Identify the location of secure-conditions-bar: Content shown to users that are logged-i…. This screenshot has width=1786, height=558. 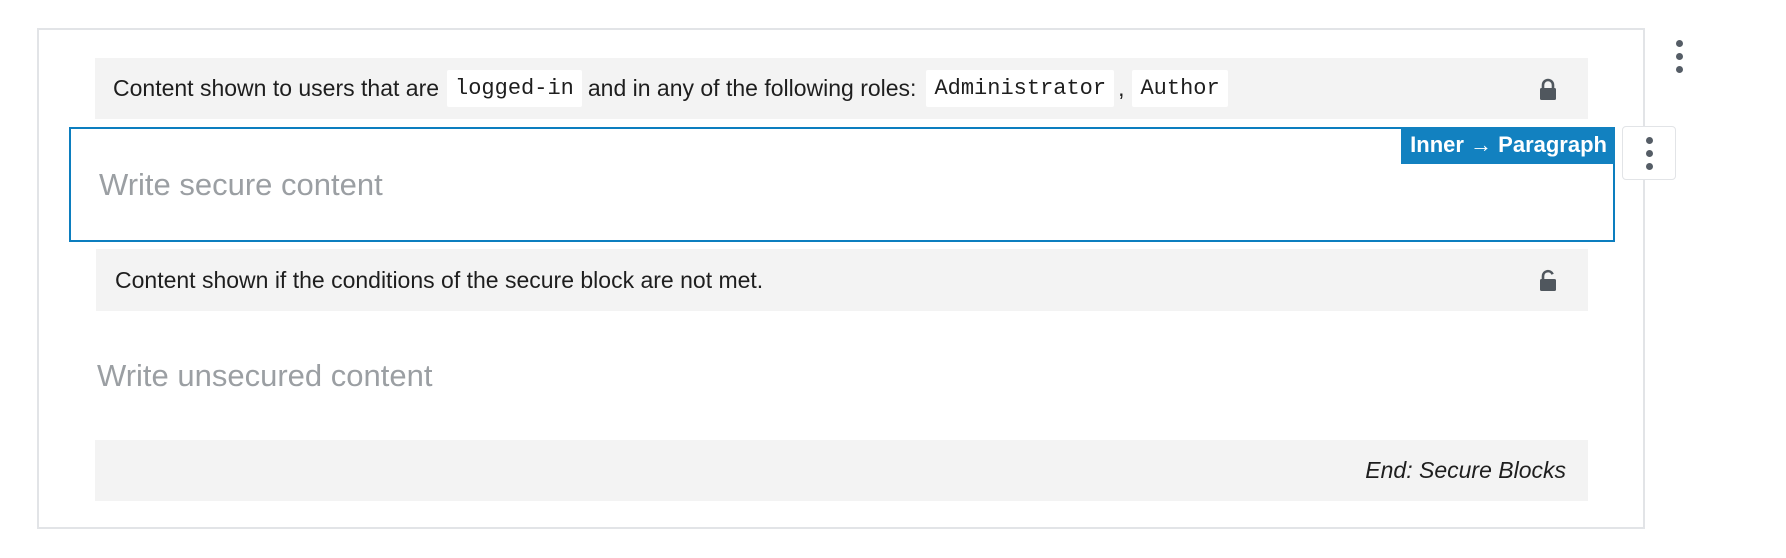
(841, 88).